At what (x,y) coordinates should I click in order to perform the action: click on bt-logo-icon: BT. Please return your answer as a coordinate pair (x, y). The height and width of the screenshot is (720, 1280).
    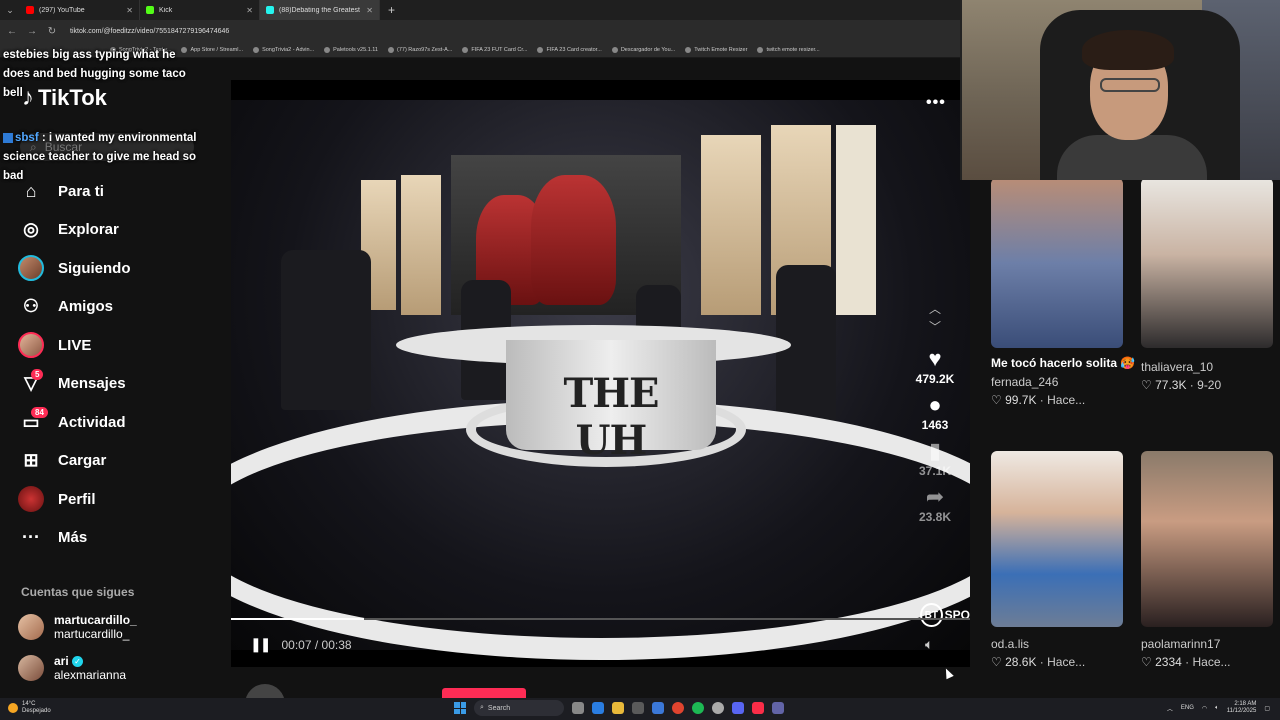
    Looking at the image, I should click on (931, 615).